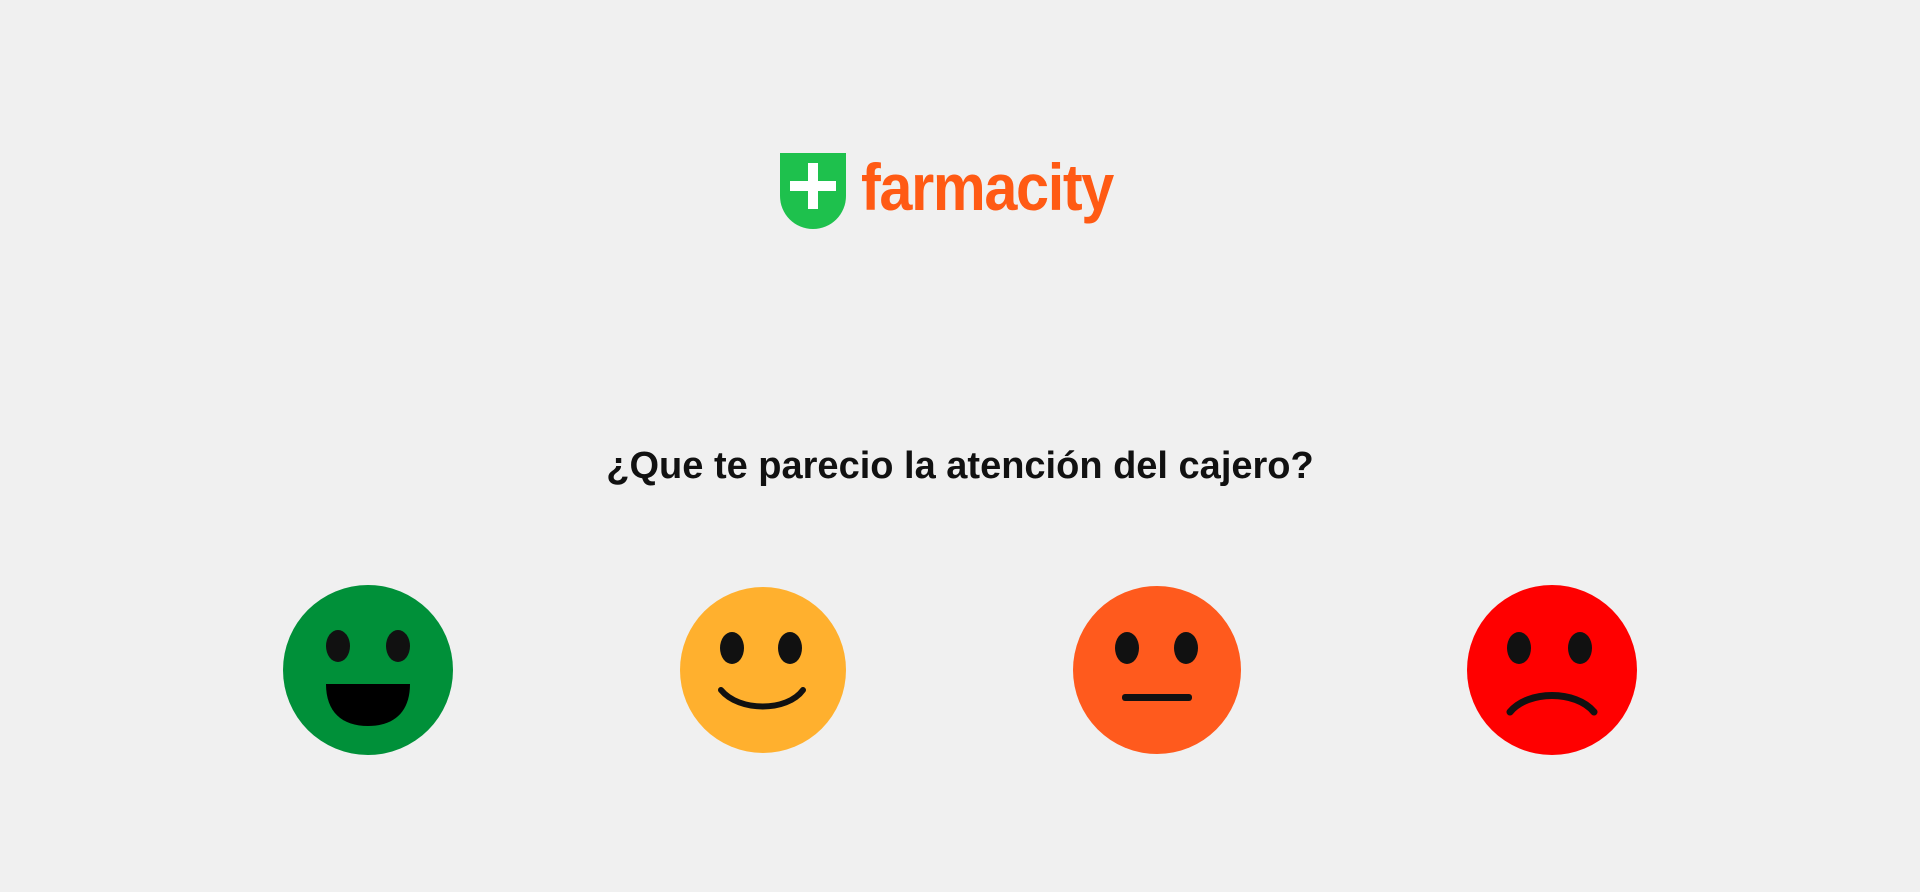 Image resolution: width=1920 pixels, height=892 pixels. I want to click on neutral-face-icon, so click(1157, 670).